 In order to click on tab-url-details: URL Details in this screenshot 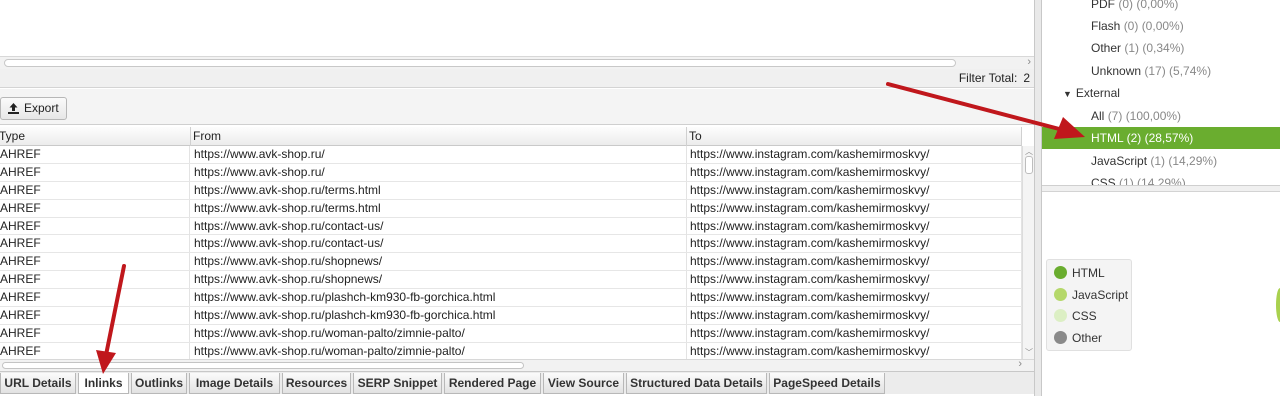, I will do `click(38, 383)`.